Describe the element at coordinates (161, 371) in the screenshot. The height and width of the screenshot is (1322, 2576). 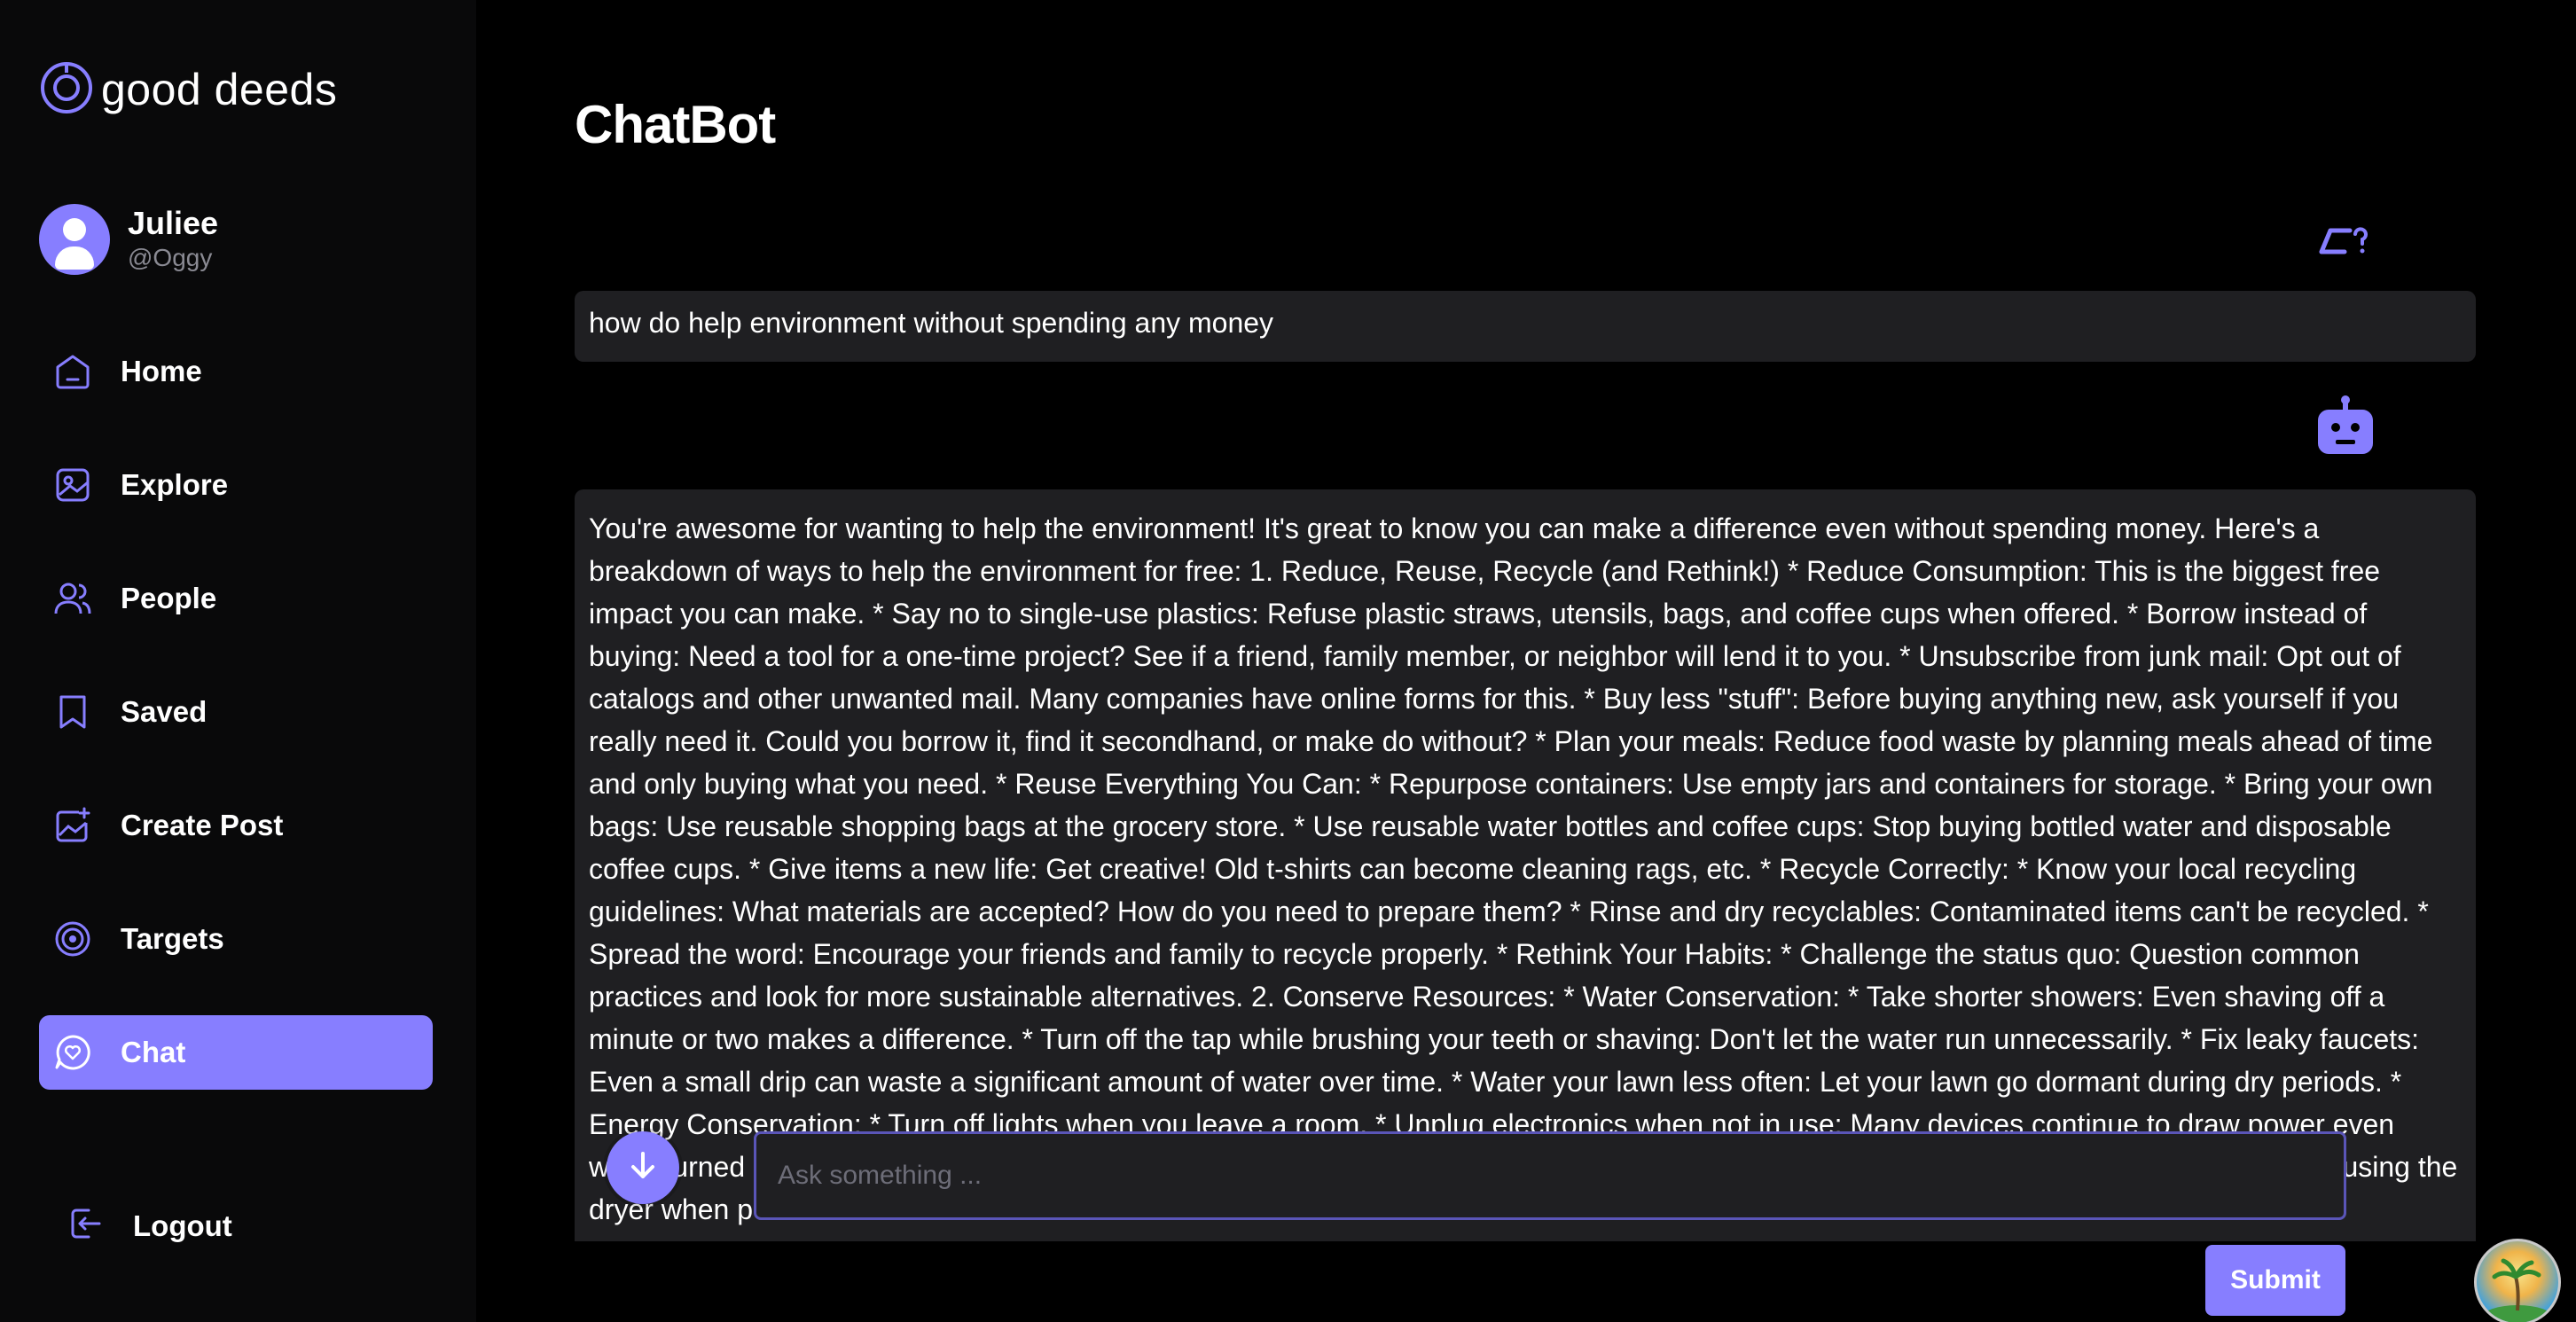
I see `sidebar-item-label: Home` at that location.